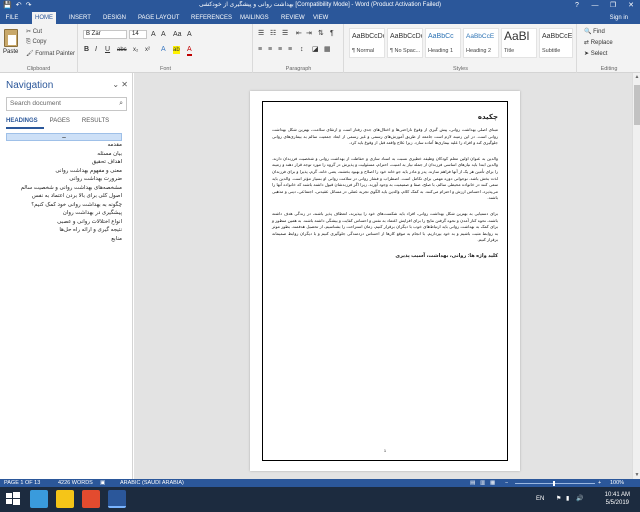 The image size is (640, 512). Describe the element at coordinates (595, 53) in the screenshot. I see `select-button: ➤ Select` at that location.